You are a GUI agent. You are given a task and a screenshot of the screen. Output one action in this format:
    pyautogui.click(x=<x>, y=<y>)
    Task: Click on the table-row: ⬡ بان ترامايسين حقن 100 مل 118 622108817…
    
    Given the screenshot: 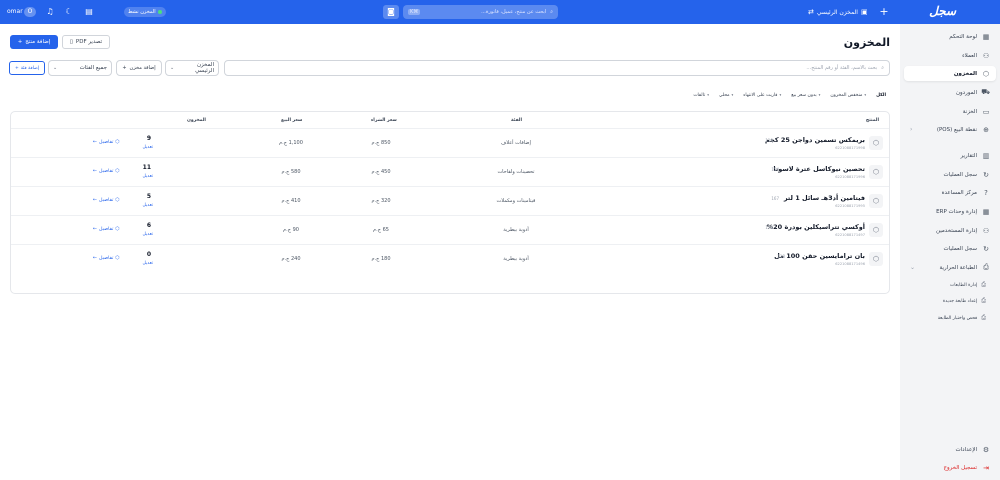 What is the action you would take?
    pyautogui.click(x=450, y=258)
    